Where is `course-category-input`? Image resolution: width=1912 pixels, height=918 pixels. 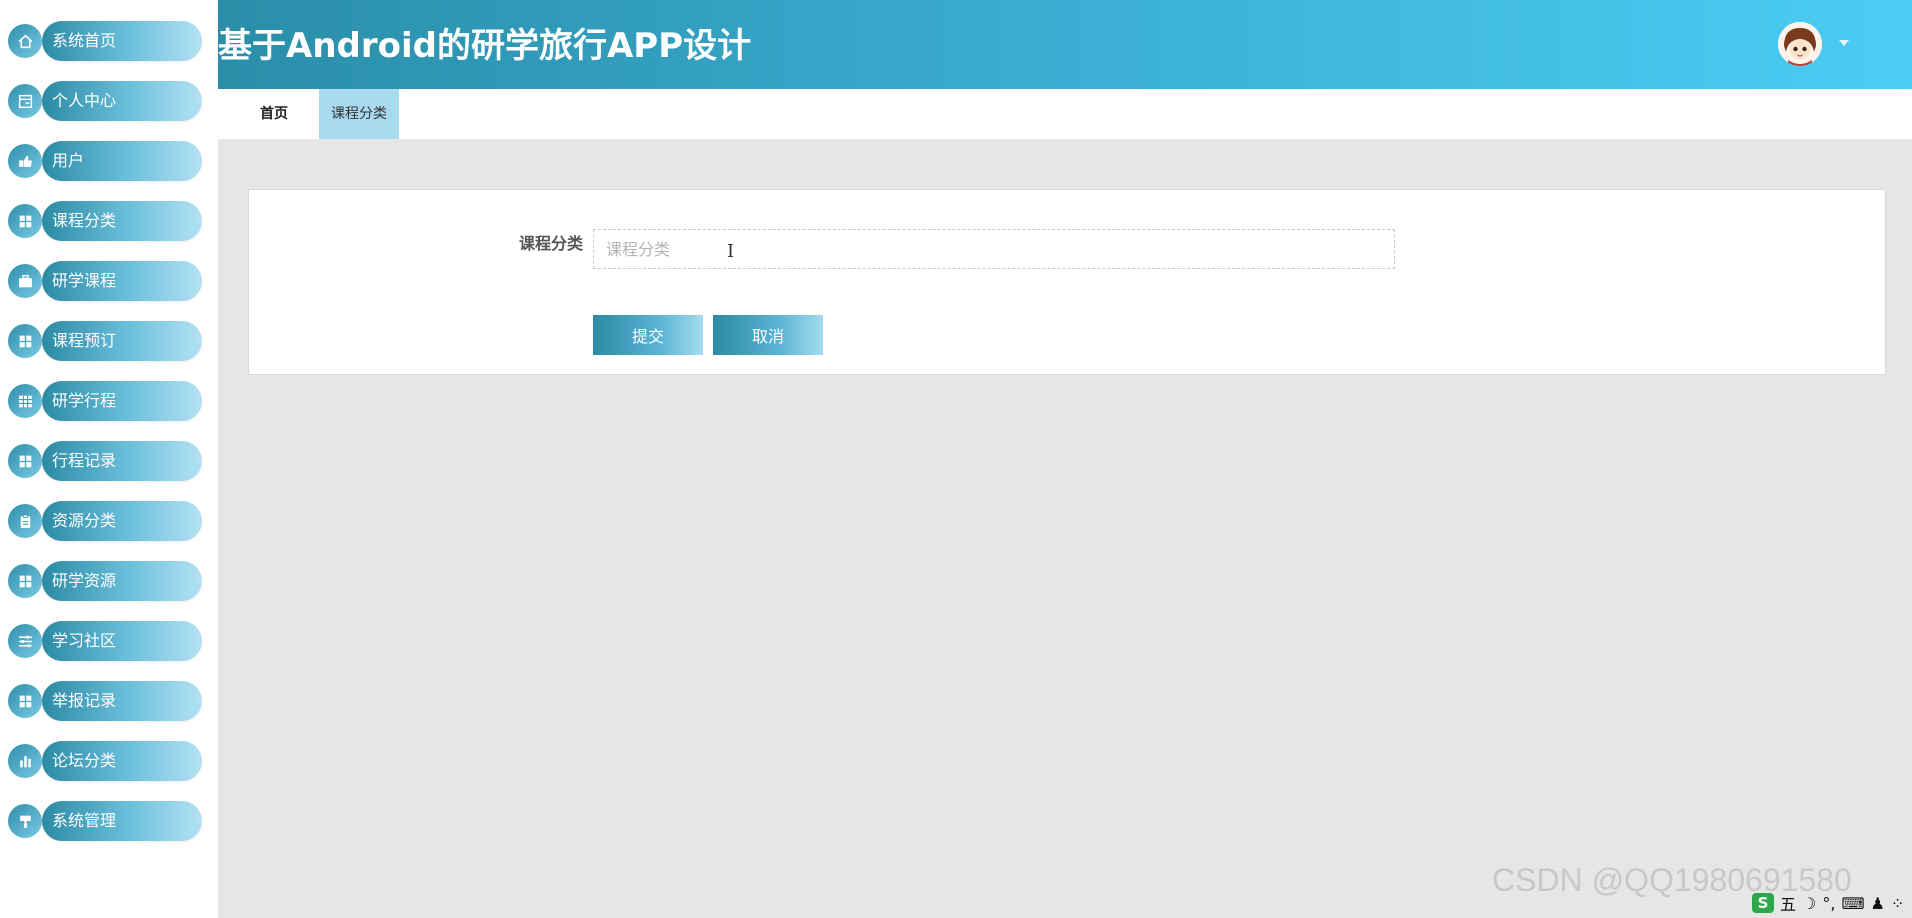 course-category-input is located at coordinates (994, 249).